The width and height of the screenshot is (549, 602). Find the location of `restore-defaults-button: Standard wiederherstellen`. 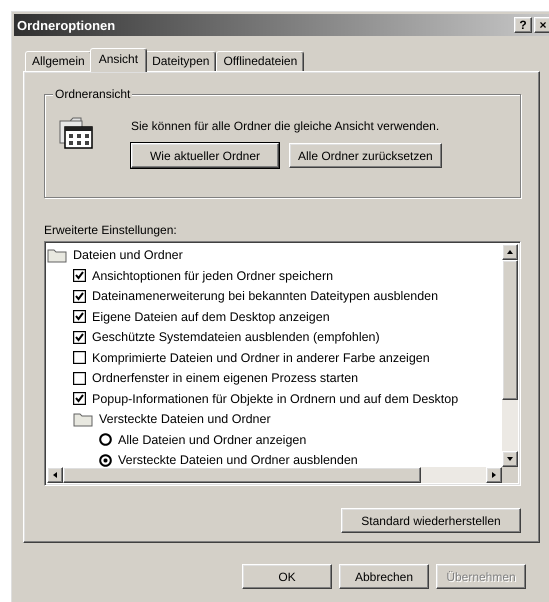

restore-defaults-button: Standard wiederherstellen is located at coordinates (431, 520).